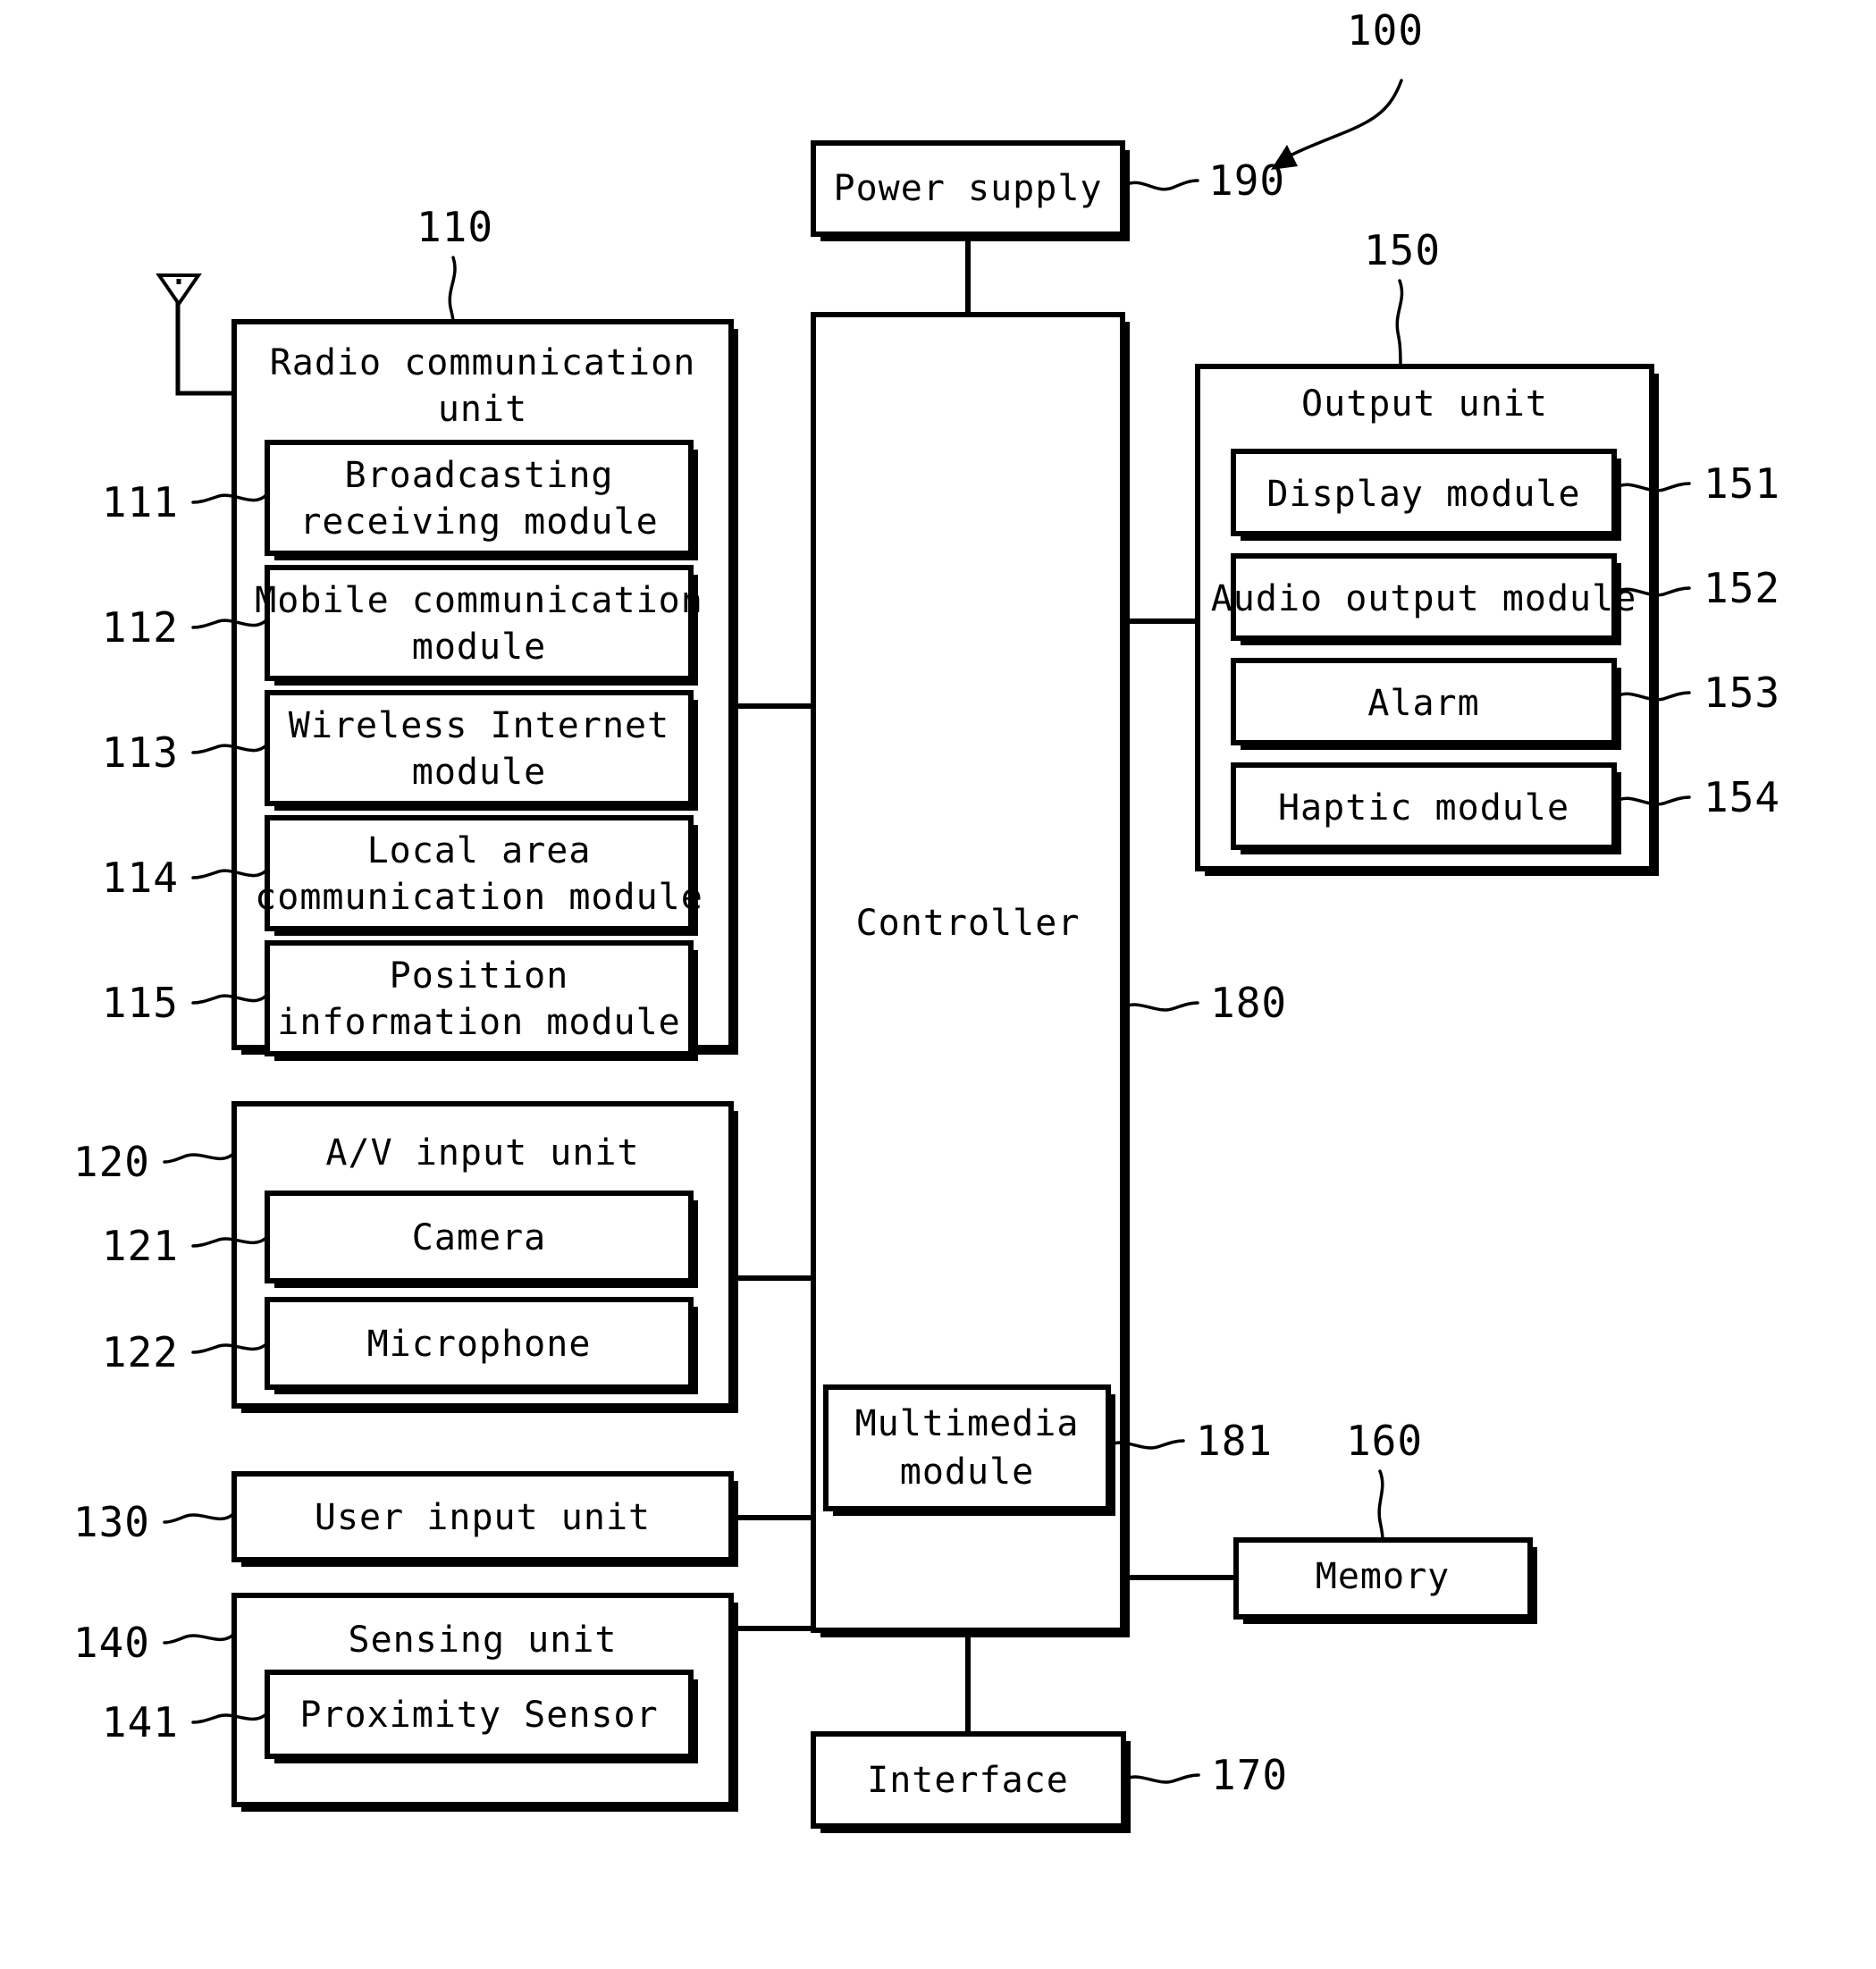 Image resolution: width=1876 pixels, height=1969 pixels. What do you see at coordinates (1246, 180) in the screenshot?
I see `ref-label-190: 190` at bounding box center [1246, 180].